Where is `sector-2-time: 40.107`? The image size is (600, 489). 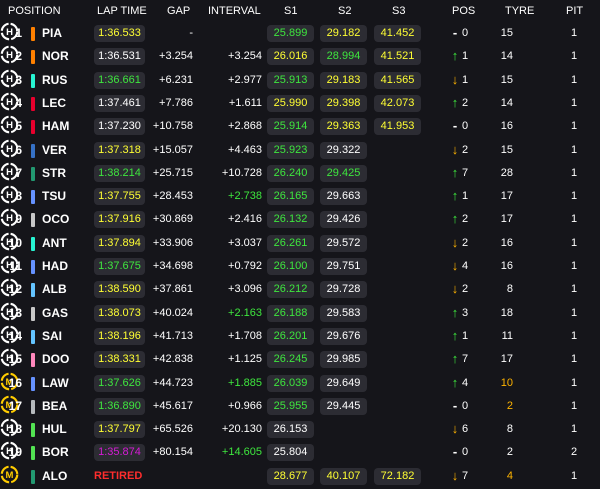 sector-2-time: 40.107 is located at coordinates (343, 476).